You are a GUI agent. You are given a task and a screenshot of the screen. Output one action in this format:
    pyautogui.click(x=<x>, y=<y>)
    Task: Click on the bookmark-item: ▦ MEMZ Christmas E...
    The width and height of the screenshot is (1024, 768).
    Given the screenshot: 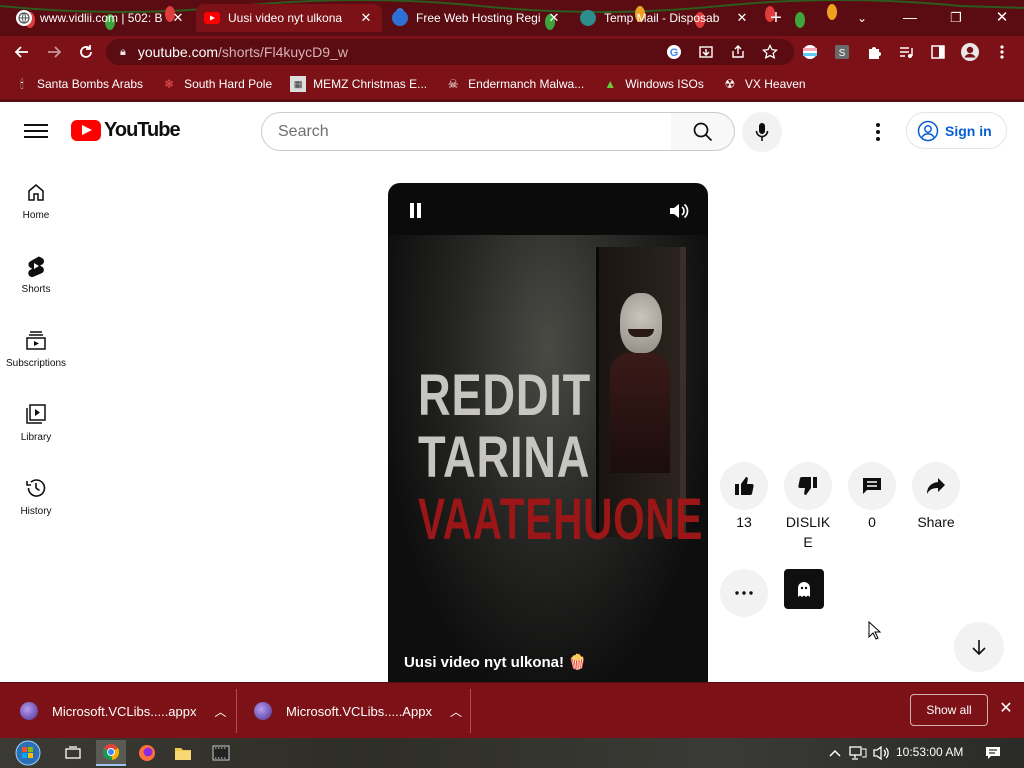 What is the action you would take?
    pyautogui.click(x=358, y=84)
    